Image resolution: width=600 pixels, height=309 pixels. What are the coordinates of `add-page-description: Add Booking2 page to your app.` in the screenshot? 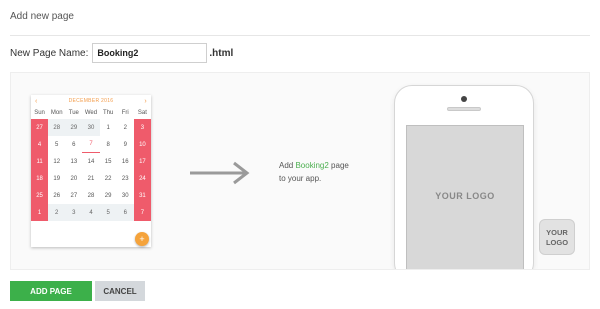 It's located at (314, 172).